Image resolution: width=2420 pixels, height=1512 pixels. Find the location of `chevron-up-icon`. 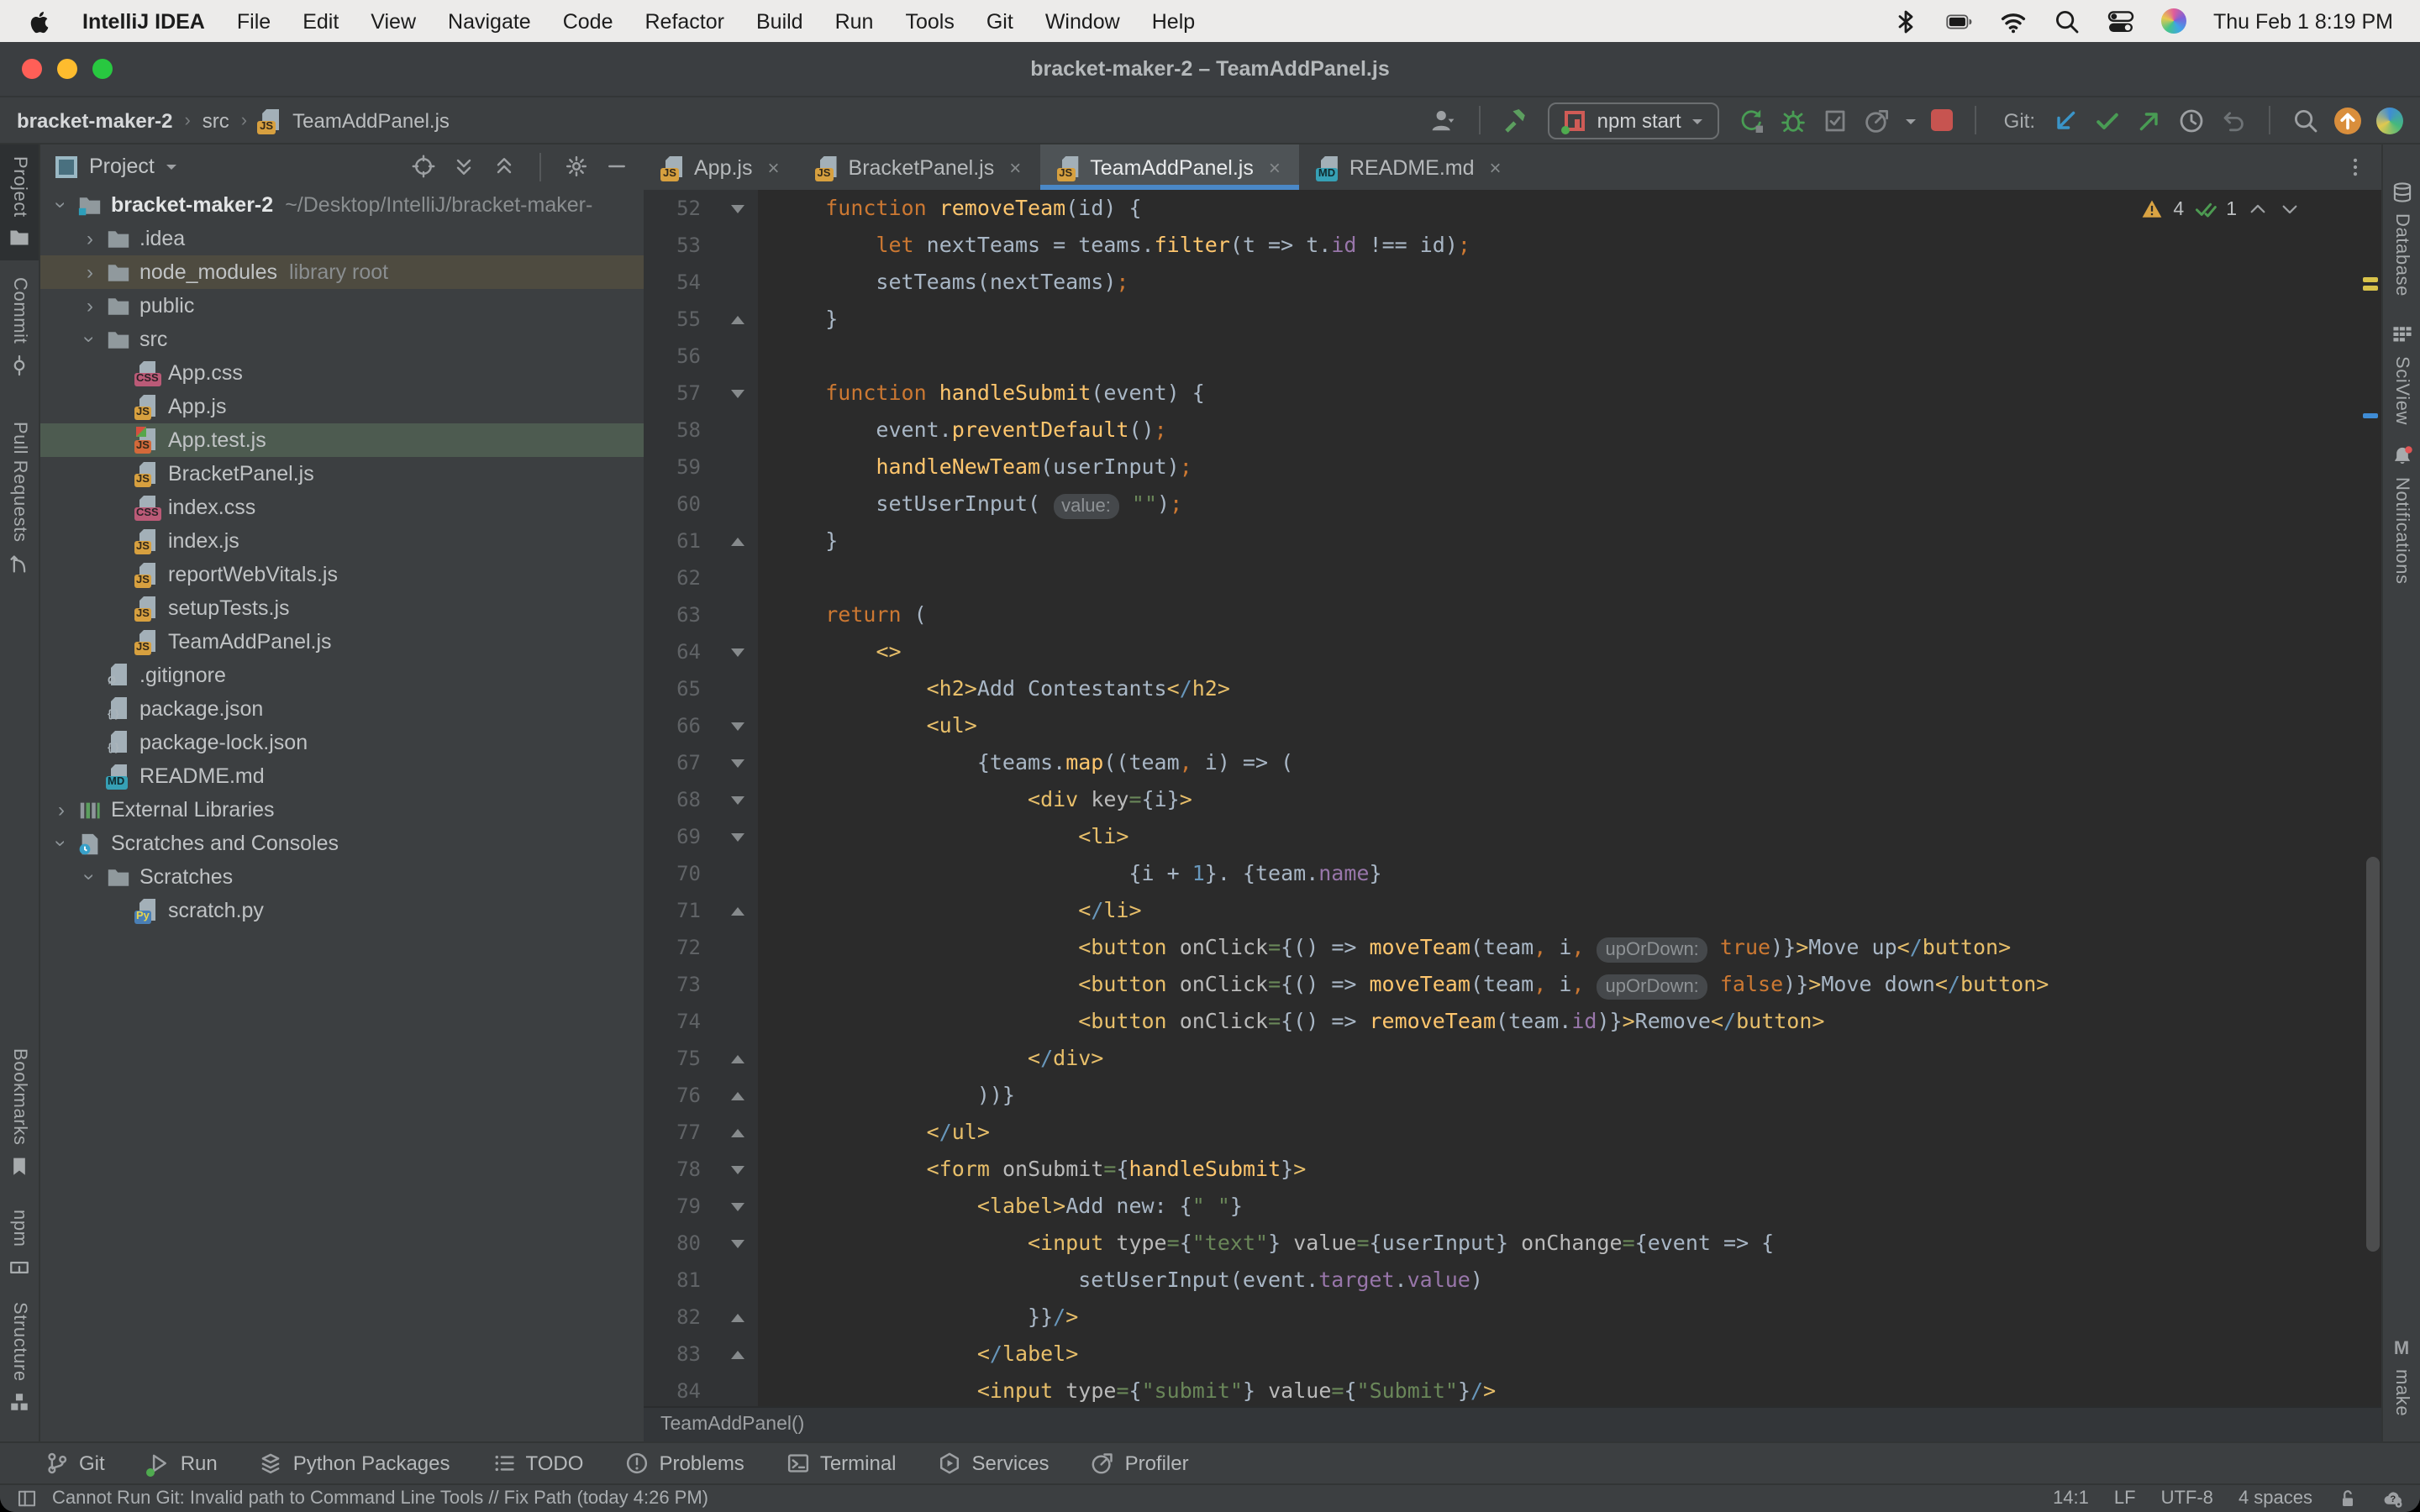

chevron-up-icon is located at coordinates (2258, 209).